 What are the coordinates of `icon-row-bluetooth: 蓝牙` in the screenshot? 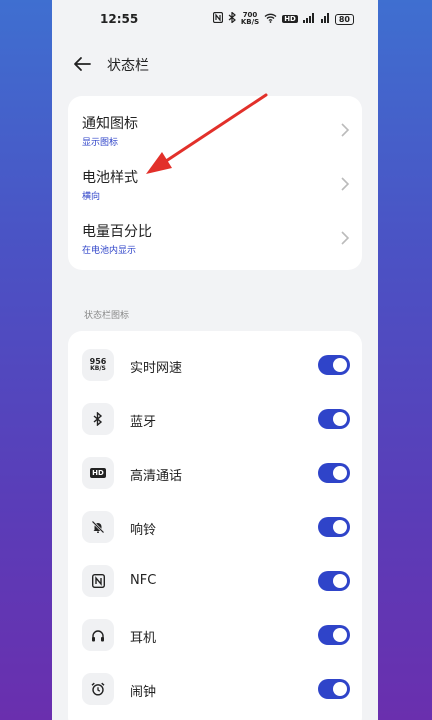 It's located at (215, 420).